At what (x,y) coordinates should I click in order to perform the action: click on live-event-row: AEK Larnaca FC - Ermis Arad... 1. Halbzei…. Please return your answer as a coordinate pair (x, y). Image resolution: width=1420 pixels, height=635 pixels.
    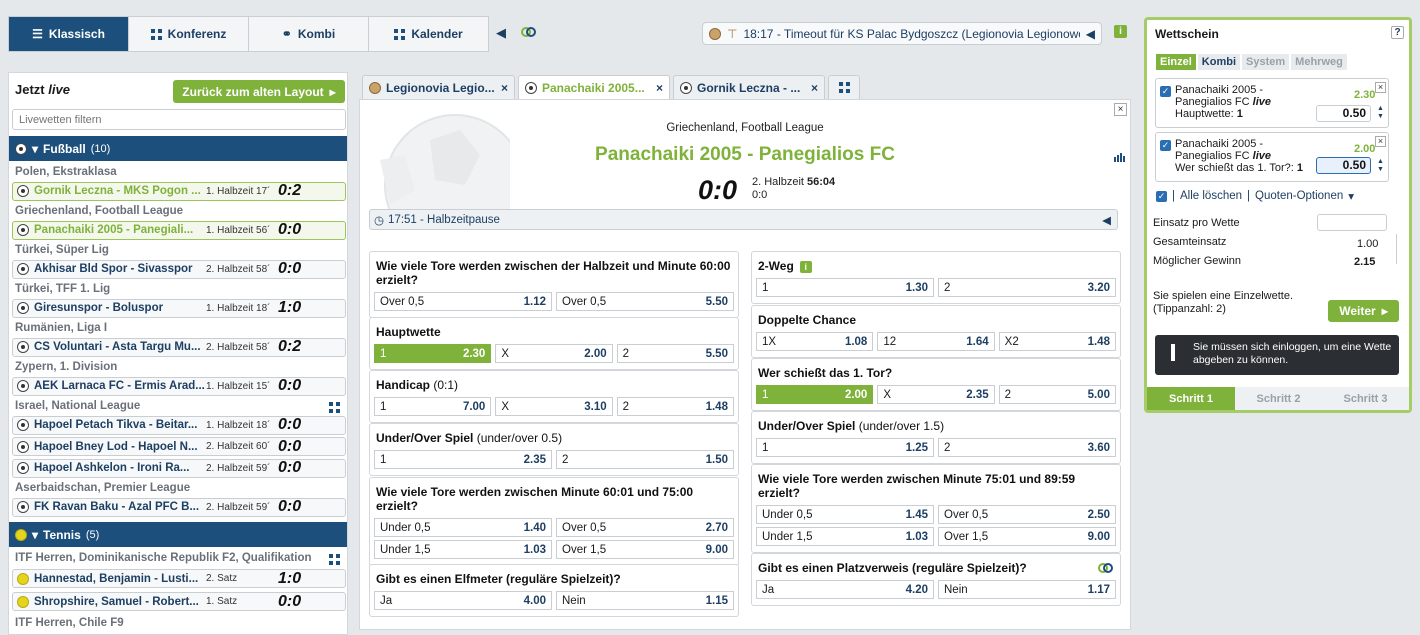
    Looking at the image, I should click on (179, 386).